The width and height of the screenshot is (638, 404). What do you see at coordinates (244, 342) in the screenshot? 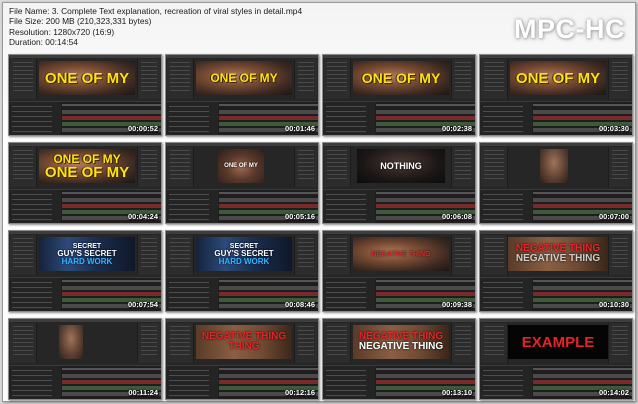
I see `video-preview: NEGATIVE THING THING` at bounding box center [244, 342].